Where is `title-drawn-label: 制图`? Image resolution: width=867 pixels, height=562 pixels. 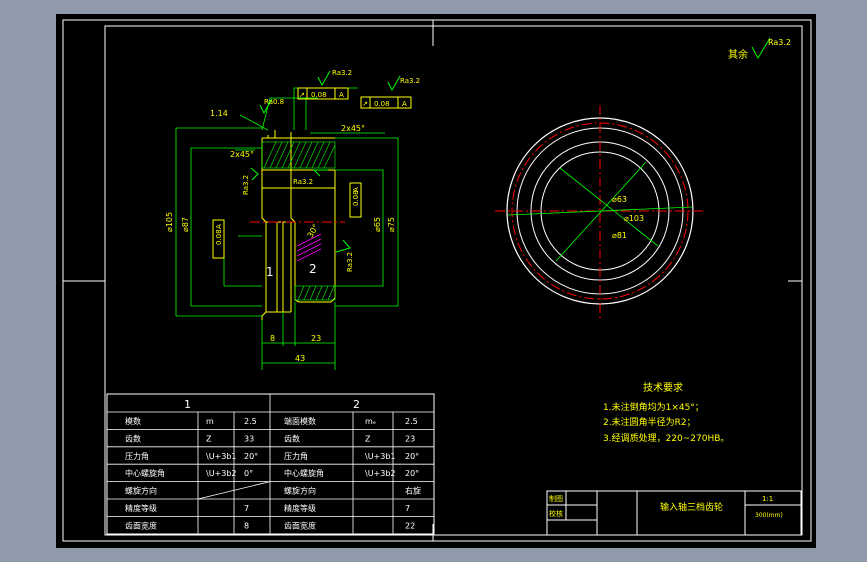 title-drawn-label: 制图 is located at coordinates (556, 498).